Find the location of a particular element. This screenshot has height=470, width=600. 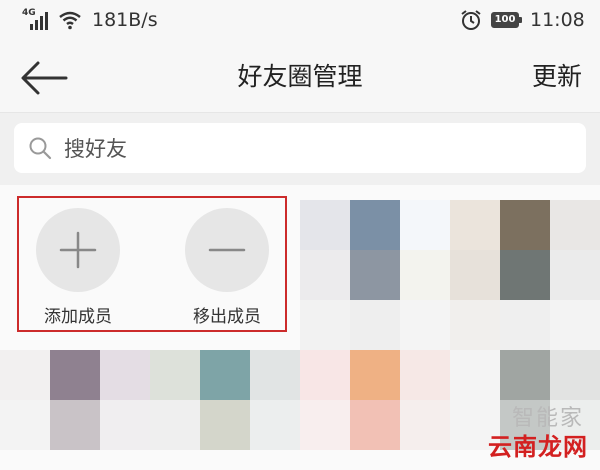

wifi-icon is located at coordinates (70, 20).